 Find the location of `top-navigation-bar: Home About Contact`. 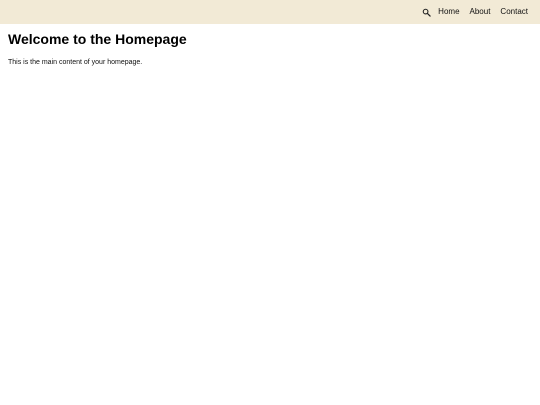

top-navigation-bar: Home About Contact is located at coordinates (270, 12).